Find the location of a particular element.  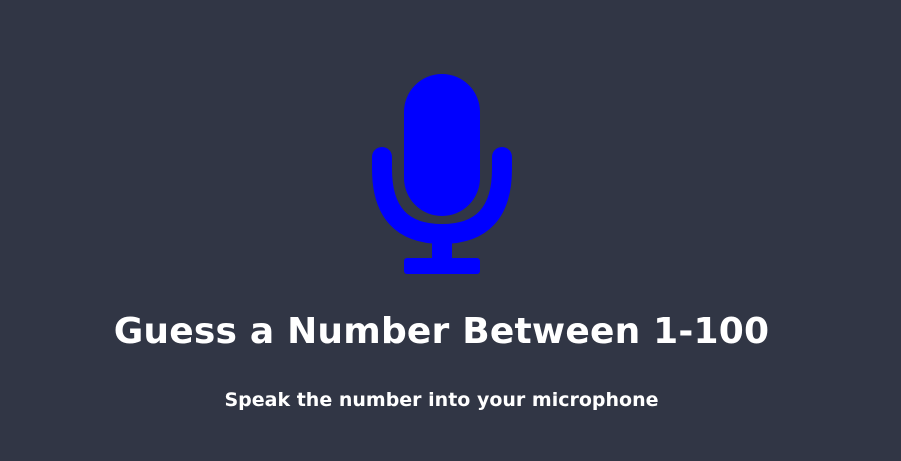

microphone-icon is located at coordinates (442, 175).